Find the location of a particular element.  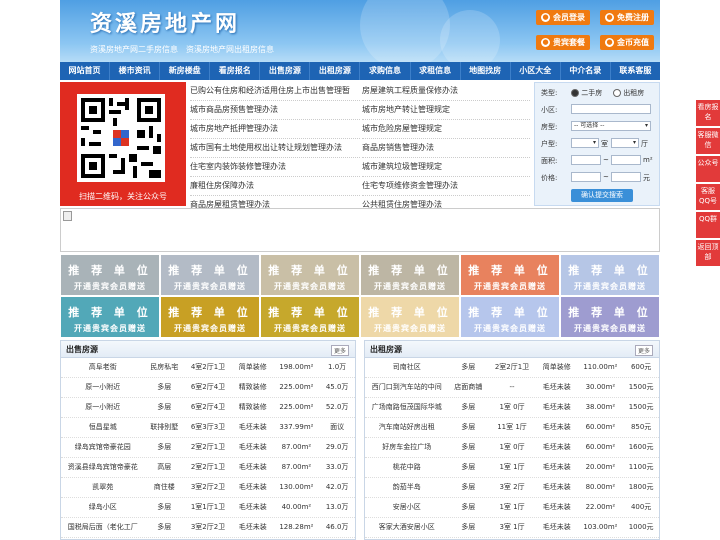

vip-package-button: ● 贵宾套餐 is located at coordinates (563, 42).